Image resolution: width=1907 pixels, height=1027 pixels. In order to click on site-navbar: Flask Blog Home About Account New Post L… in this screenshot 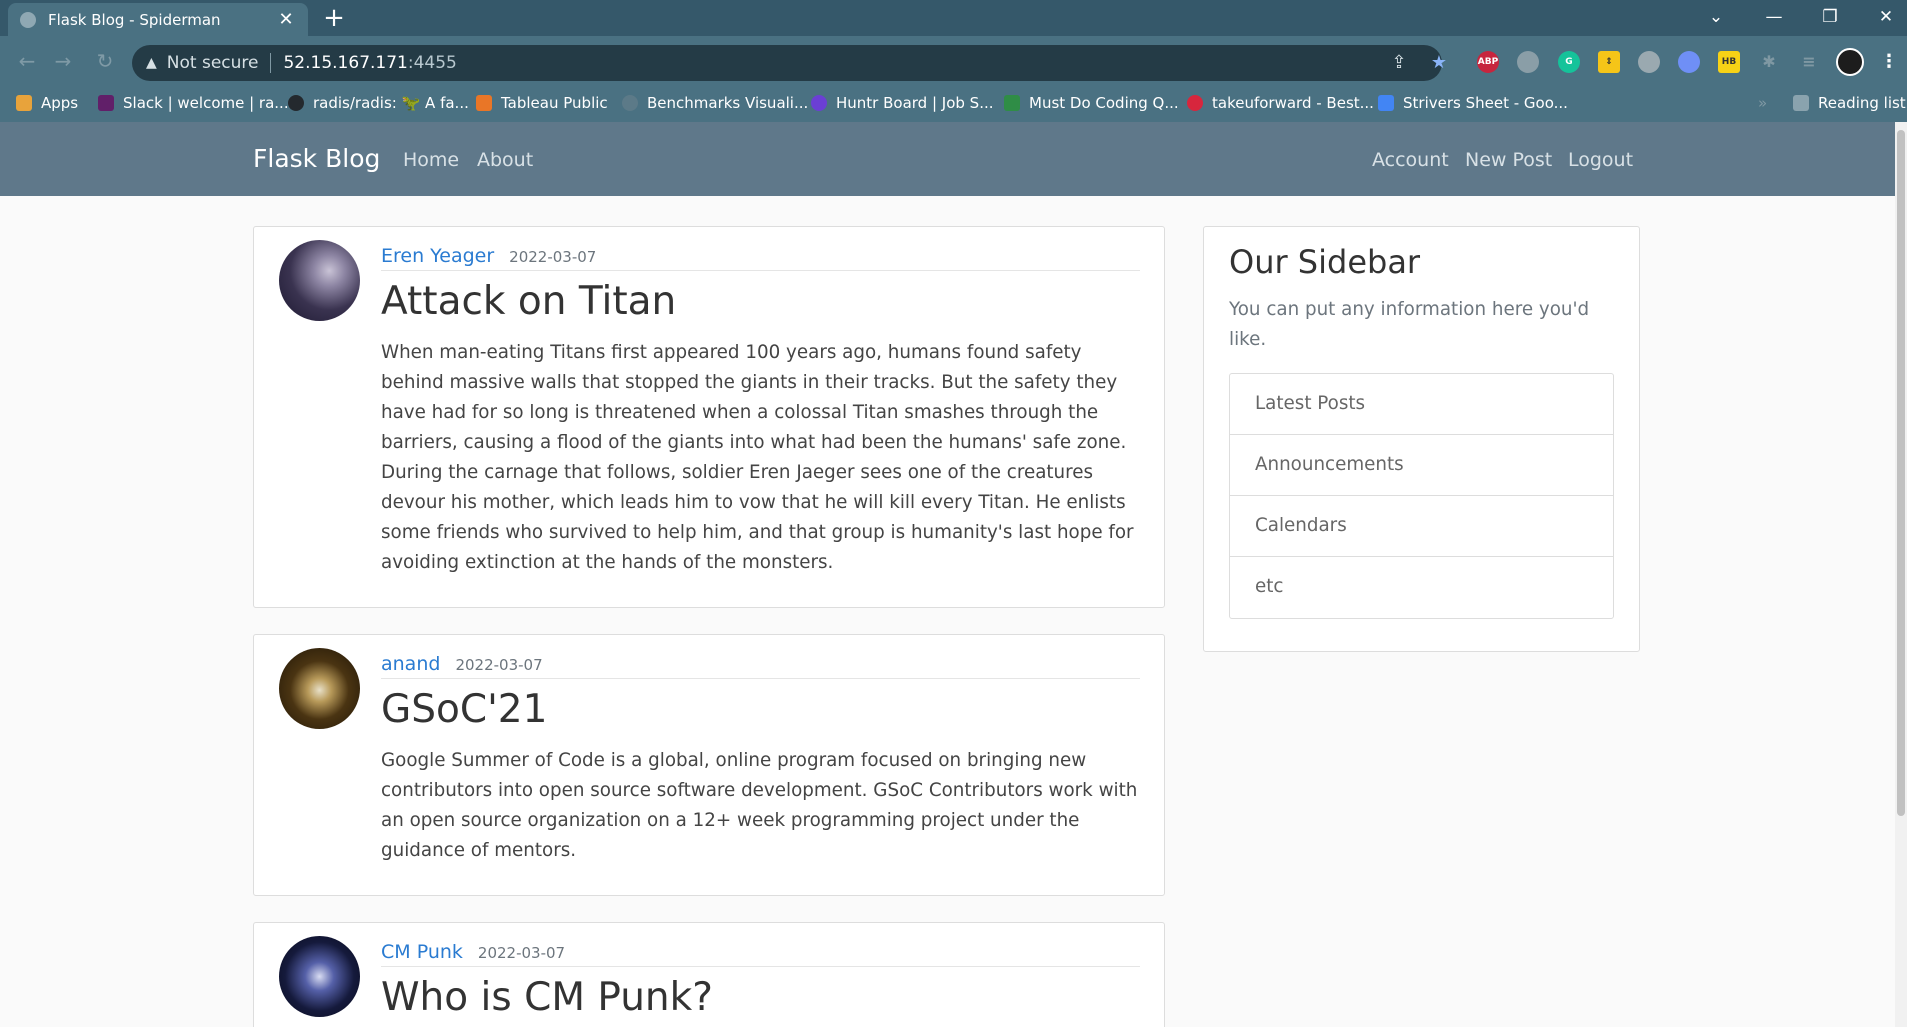, I will do `click(947, 159)`.